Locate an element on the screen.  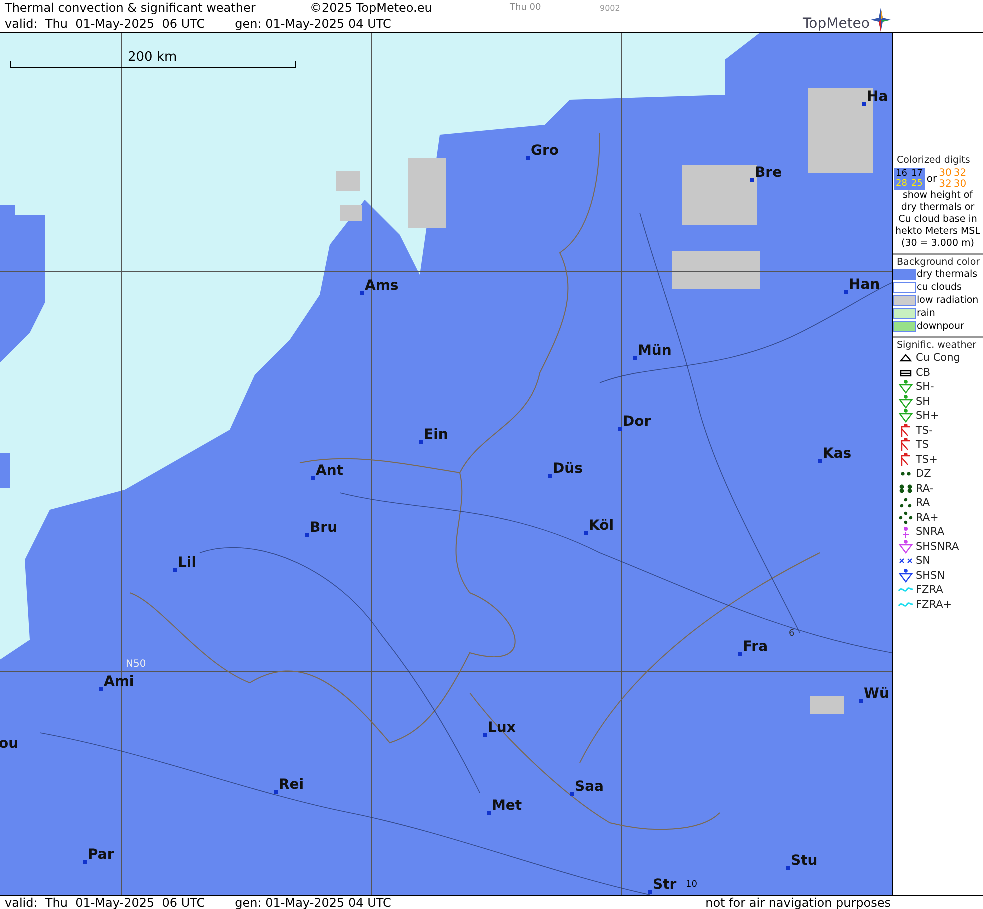
sample-digit: 16 is located at coordinates (902, 174).